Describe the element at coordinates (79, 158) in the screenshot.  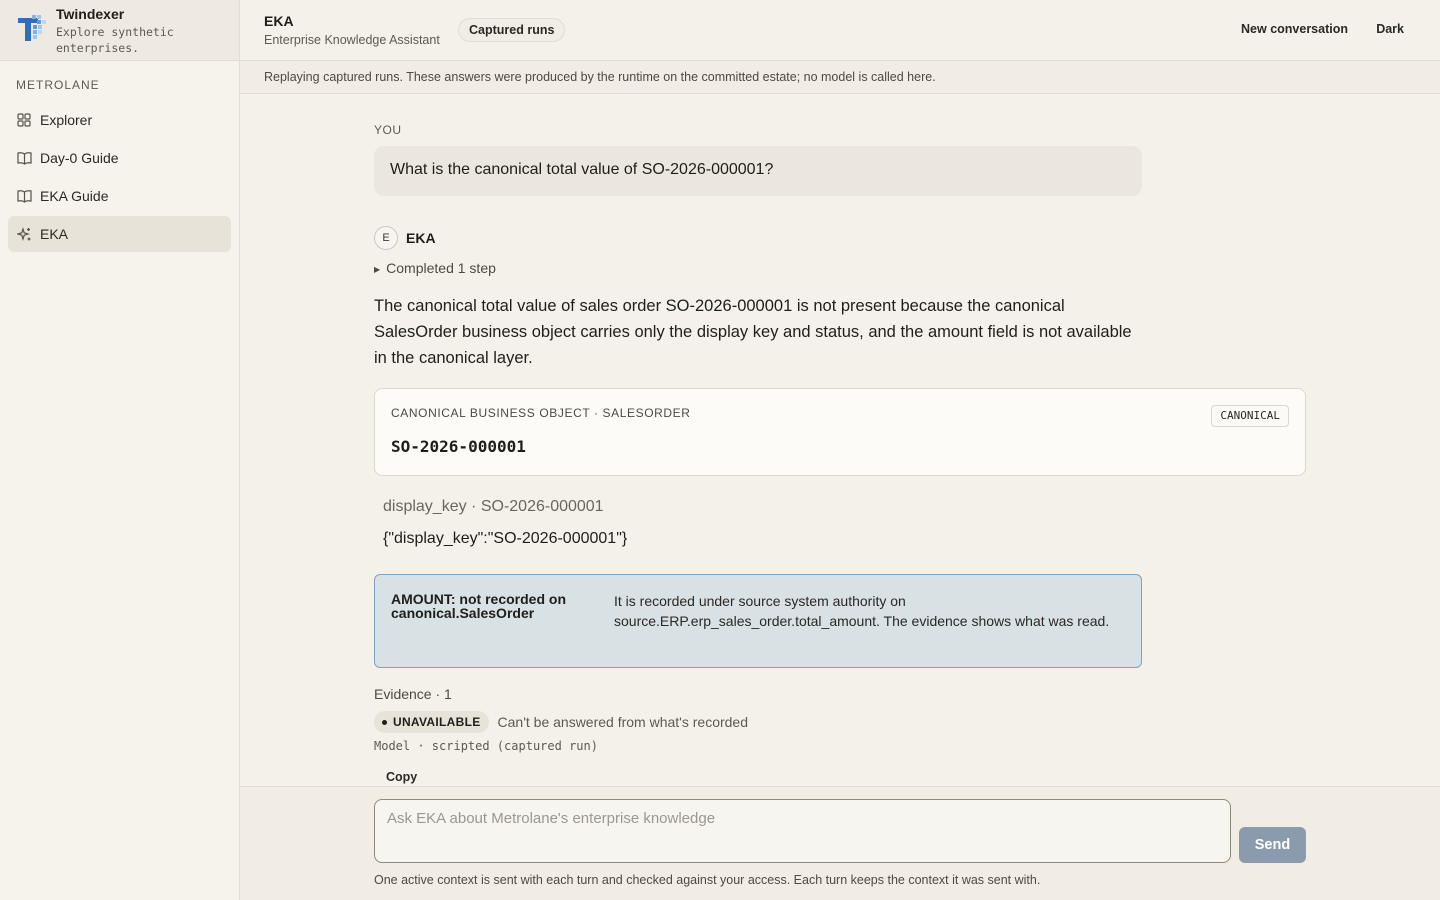
I see `sidebar-item-label: Day-0 Guide` at that location.